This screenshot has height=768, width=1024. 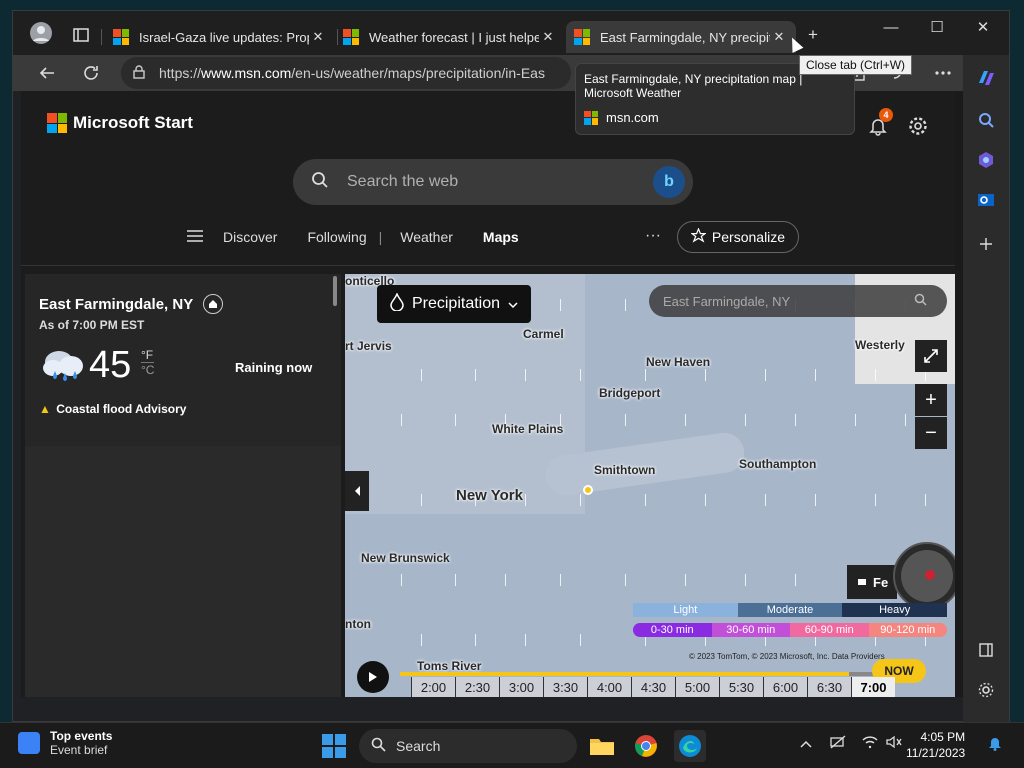 What do you see at coordinates (891, 27) in the screenshot?
I see `minimize-button: —` at bounding box center [891, 27].